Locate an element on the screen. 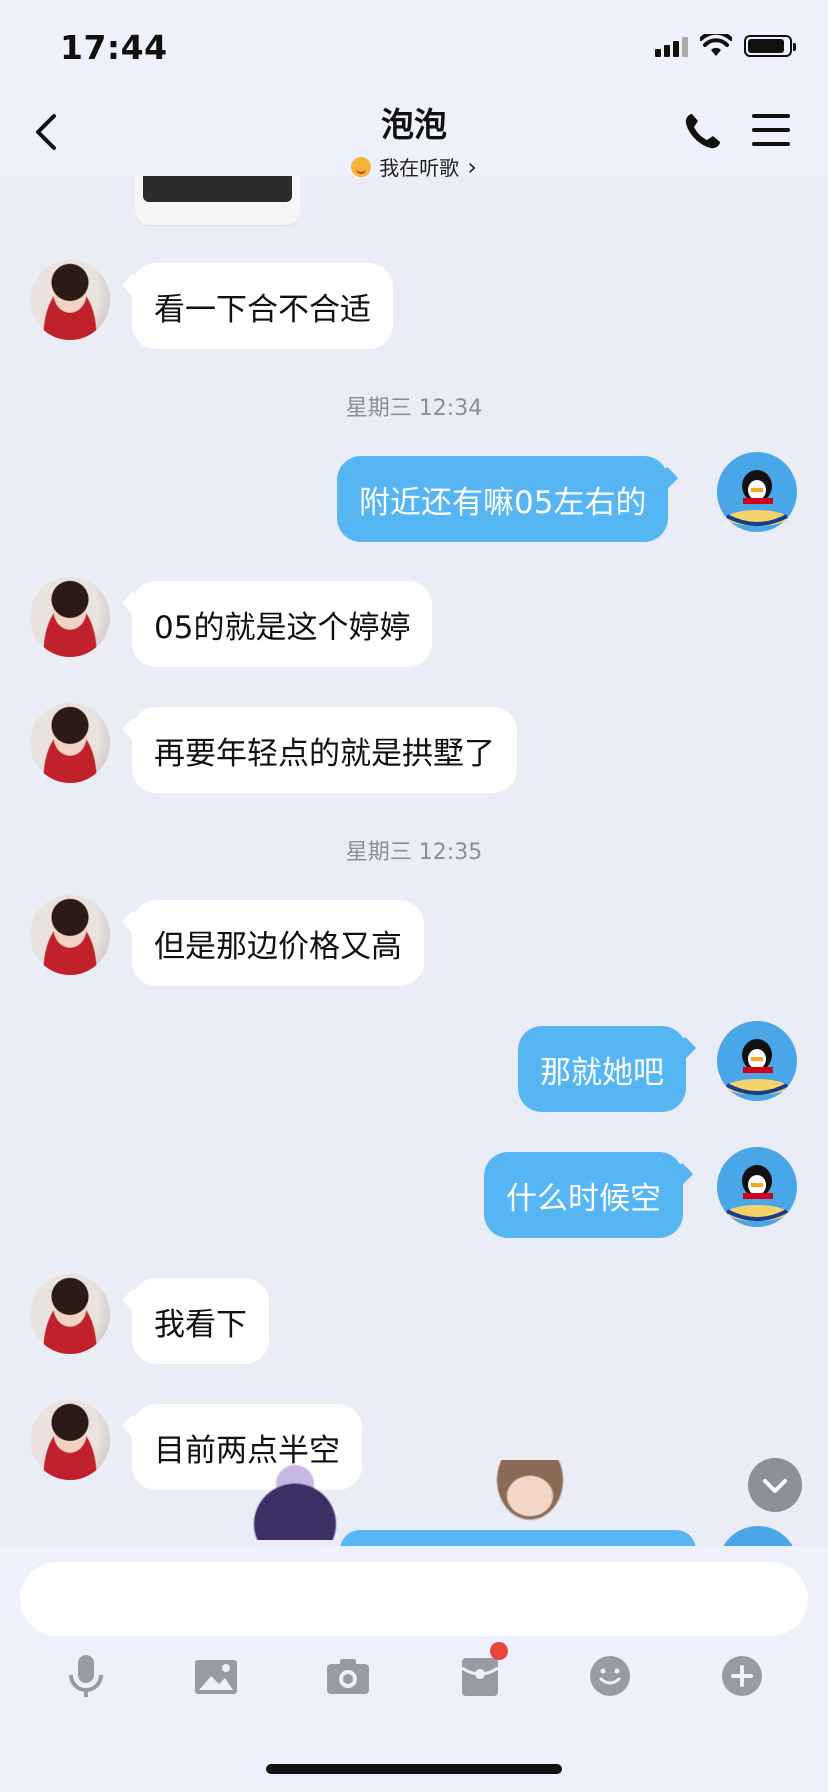 This screenshot has width=828, height=1792. outgoing-message: 什么时候空 is located at coordinates (583, 1195).